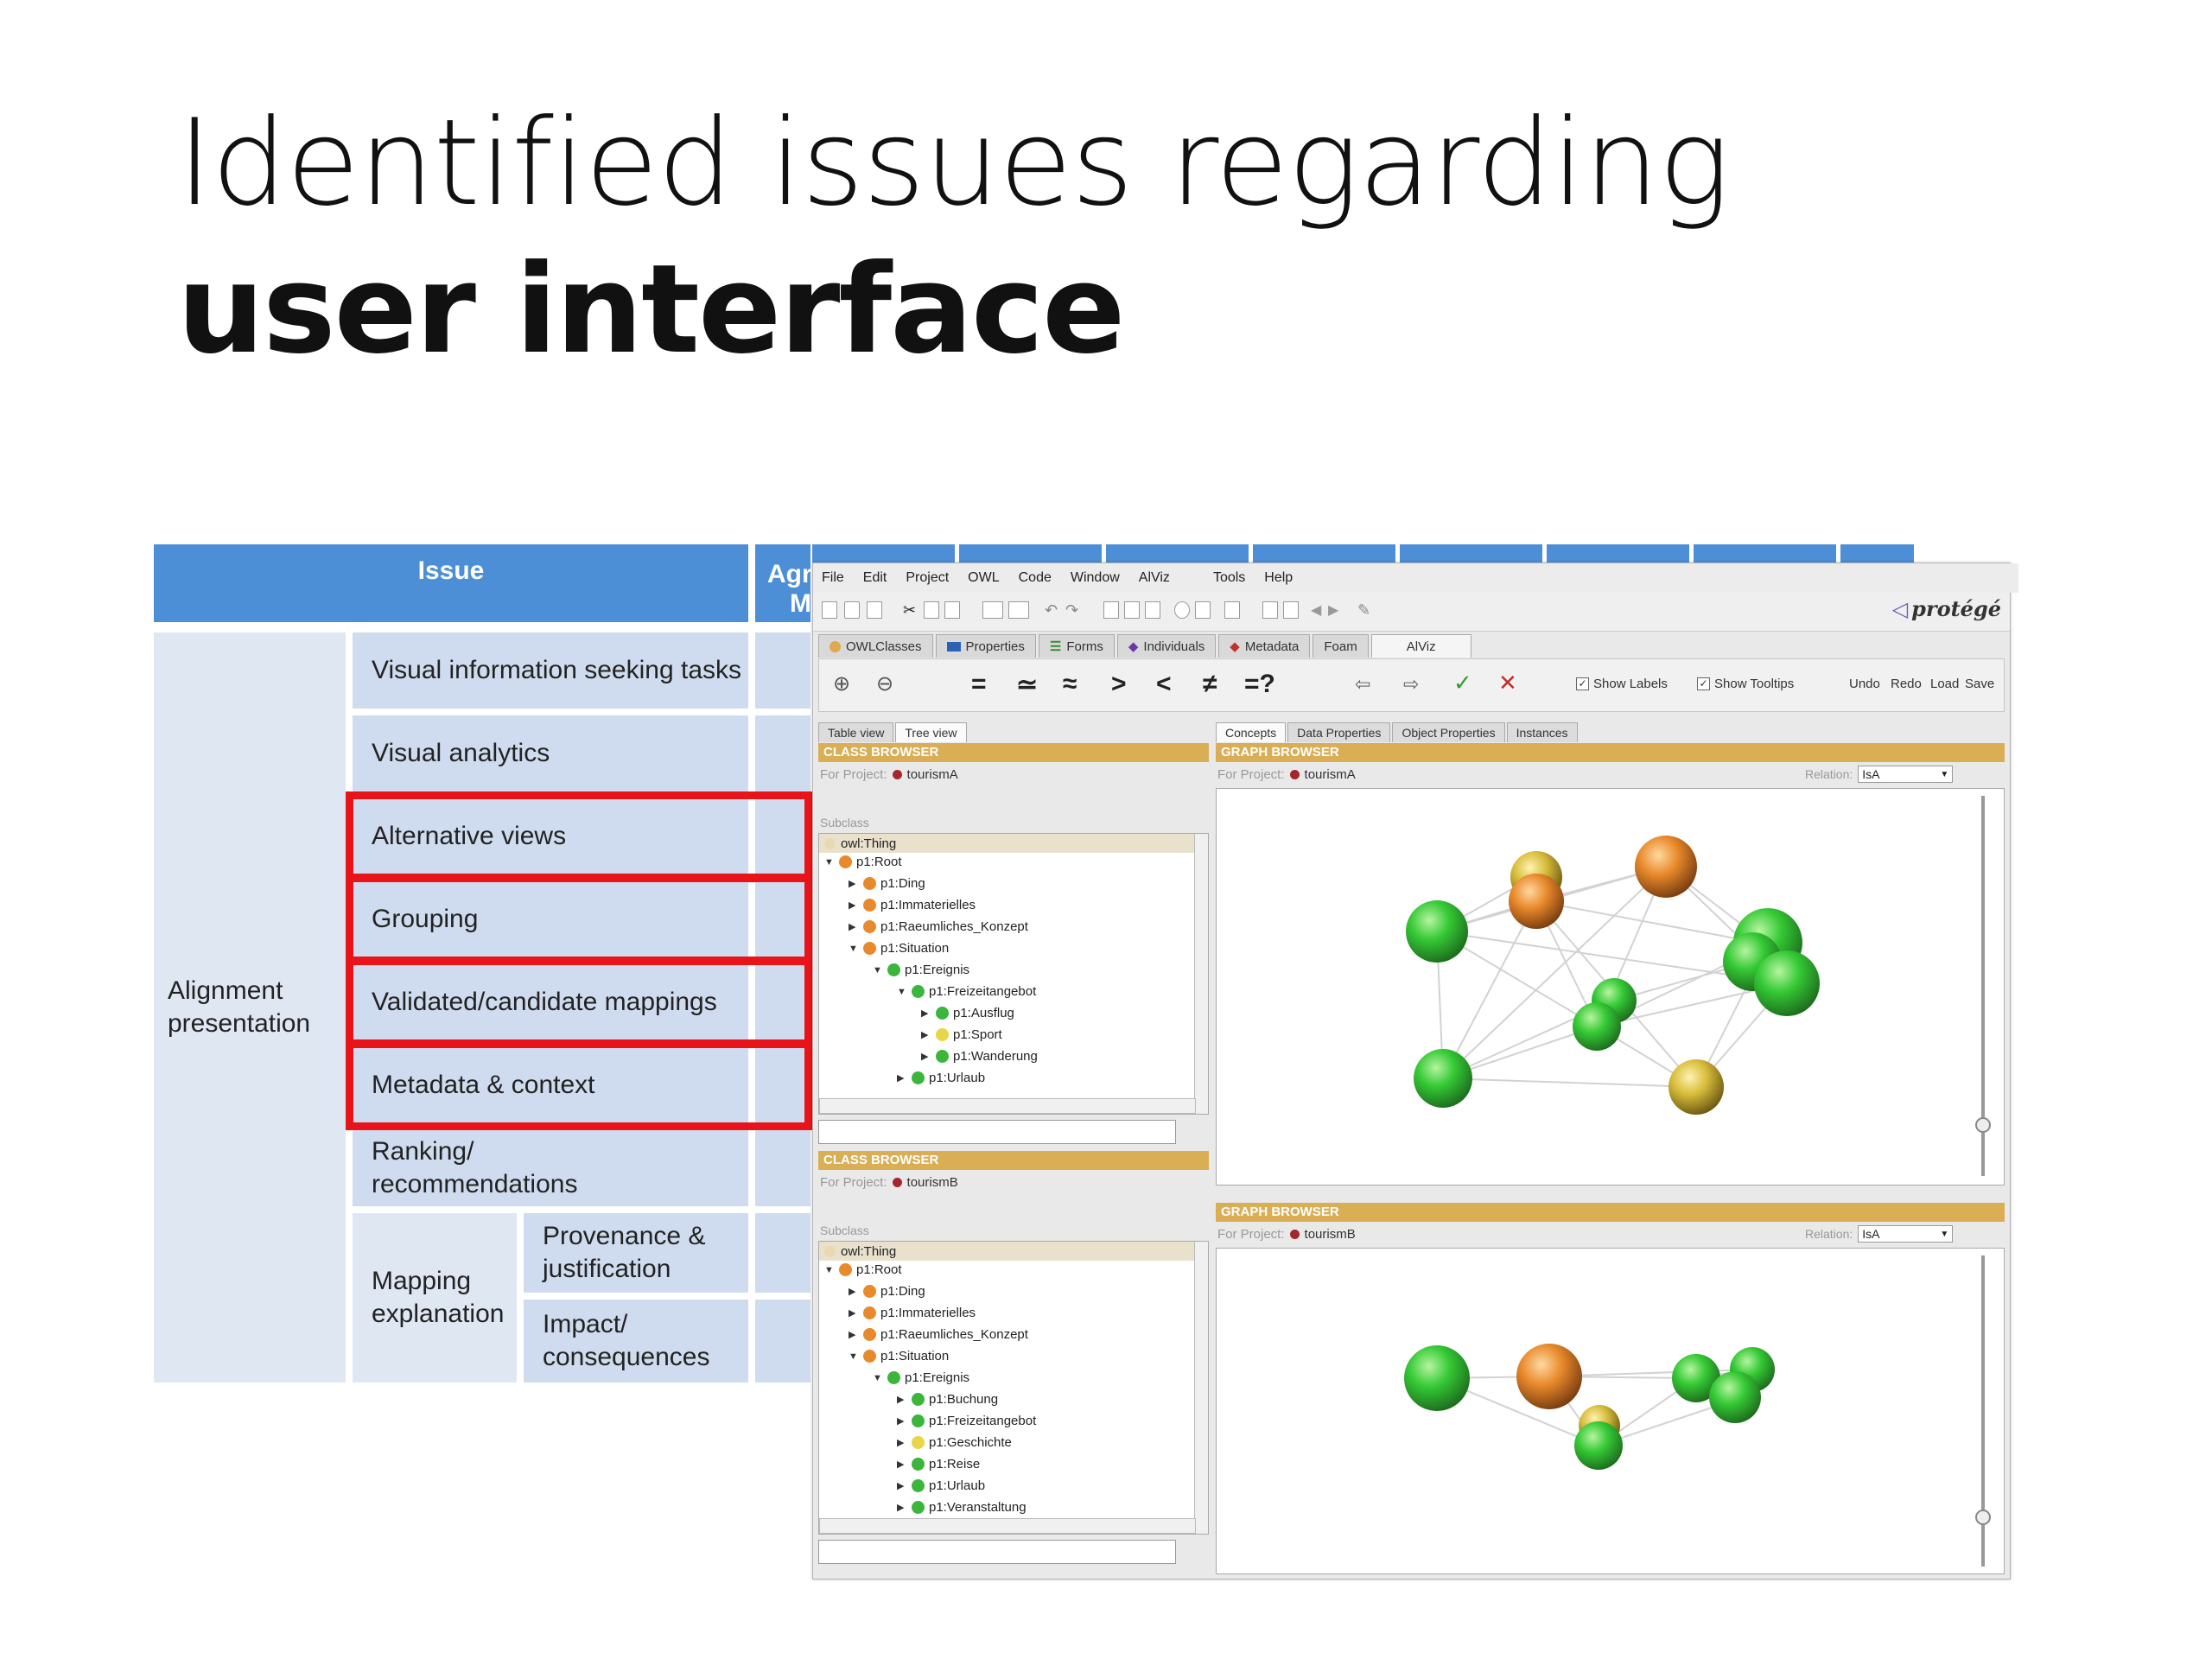 This screenshot has height=1659, width=2212. Describe the element at coordinates (967, 1421) in the screenshot. I see `tree-node: ▶ p1:Freizeitangebot` at that location.